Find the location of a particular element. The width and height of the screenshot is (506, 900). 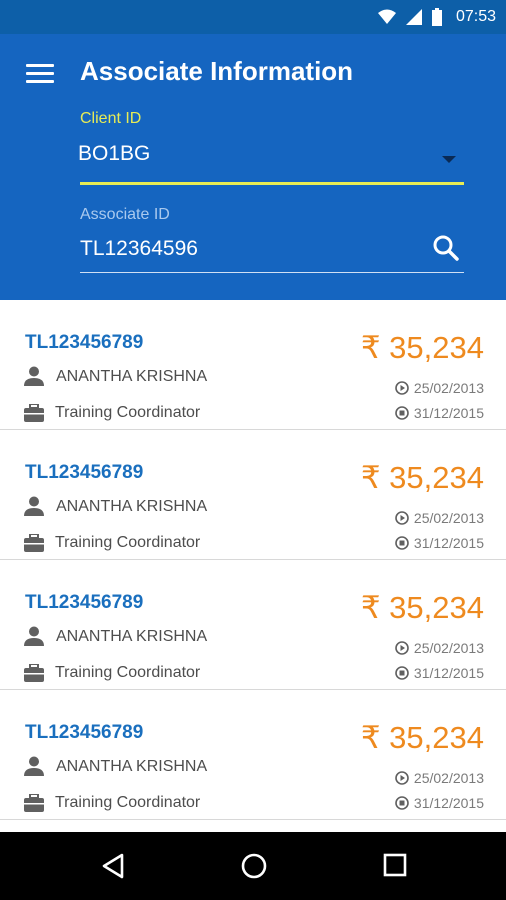

menu-icon is located at coordinates (40, 75).